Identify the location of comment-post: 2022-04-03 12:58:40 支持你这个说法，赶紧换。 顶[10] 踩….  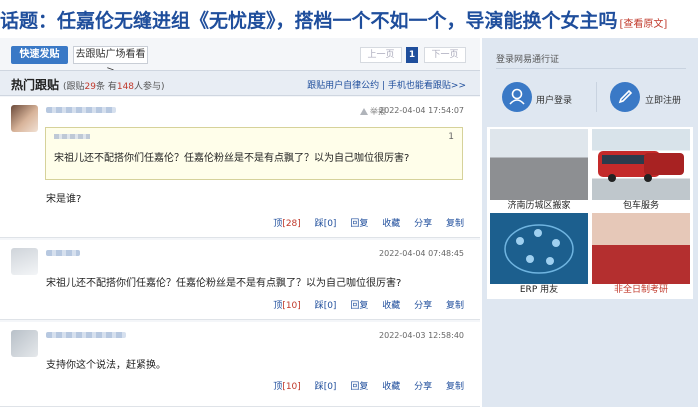
(240, 364).